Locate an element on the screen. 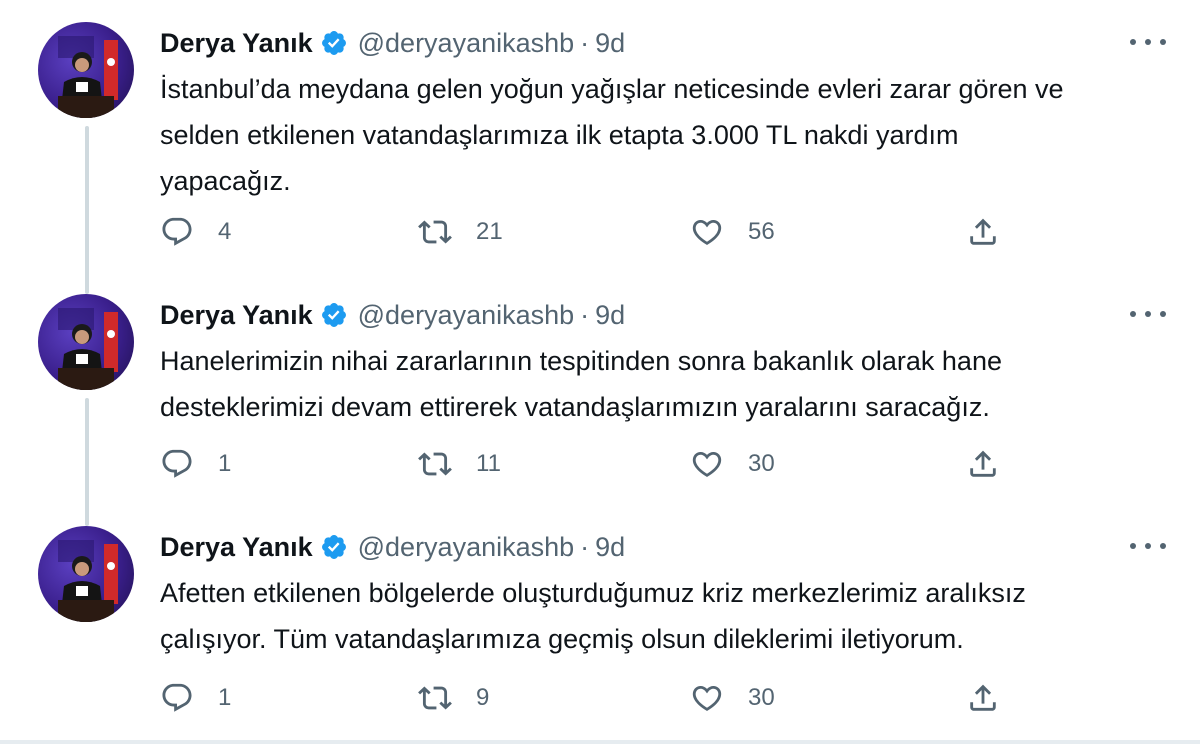 Image resolution: width=1200 pixels, height=744 pixels. tweet-actions: 4 21 56 is located at coordinates (600, 232).